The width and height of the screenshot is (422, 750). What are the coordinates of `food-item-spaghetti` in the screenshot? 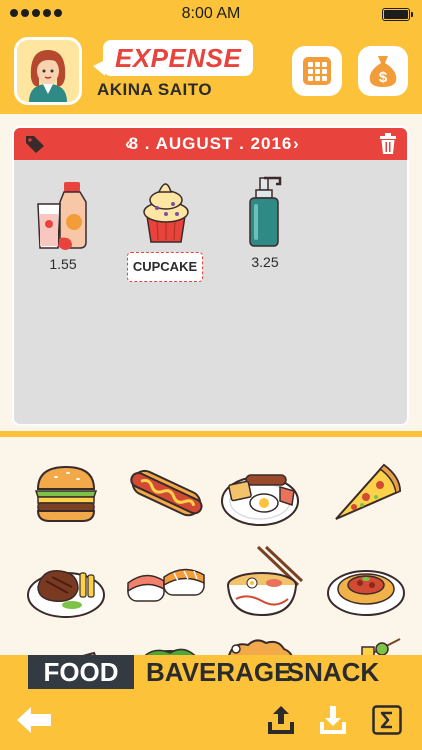 It's located at (366, 586).